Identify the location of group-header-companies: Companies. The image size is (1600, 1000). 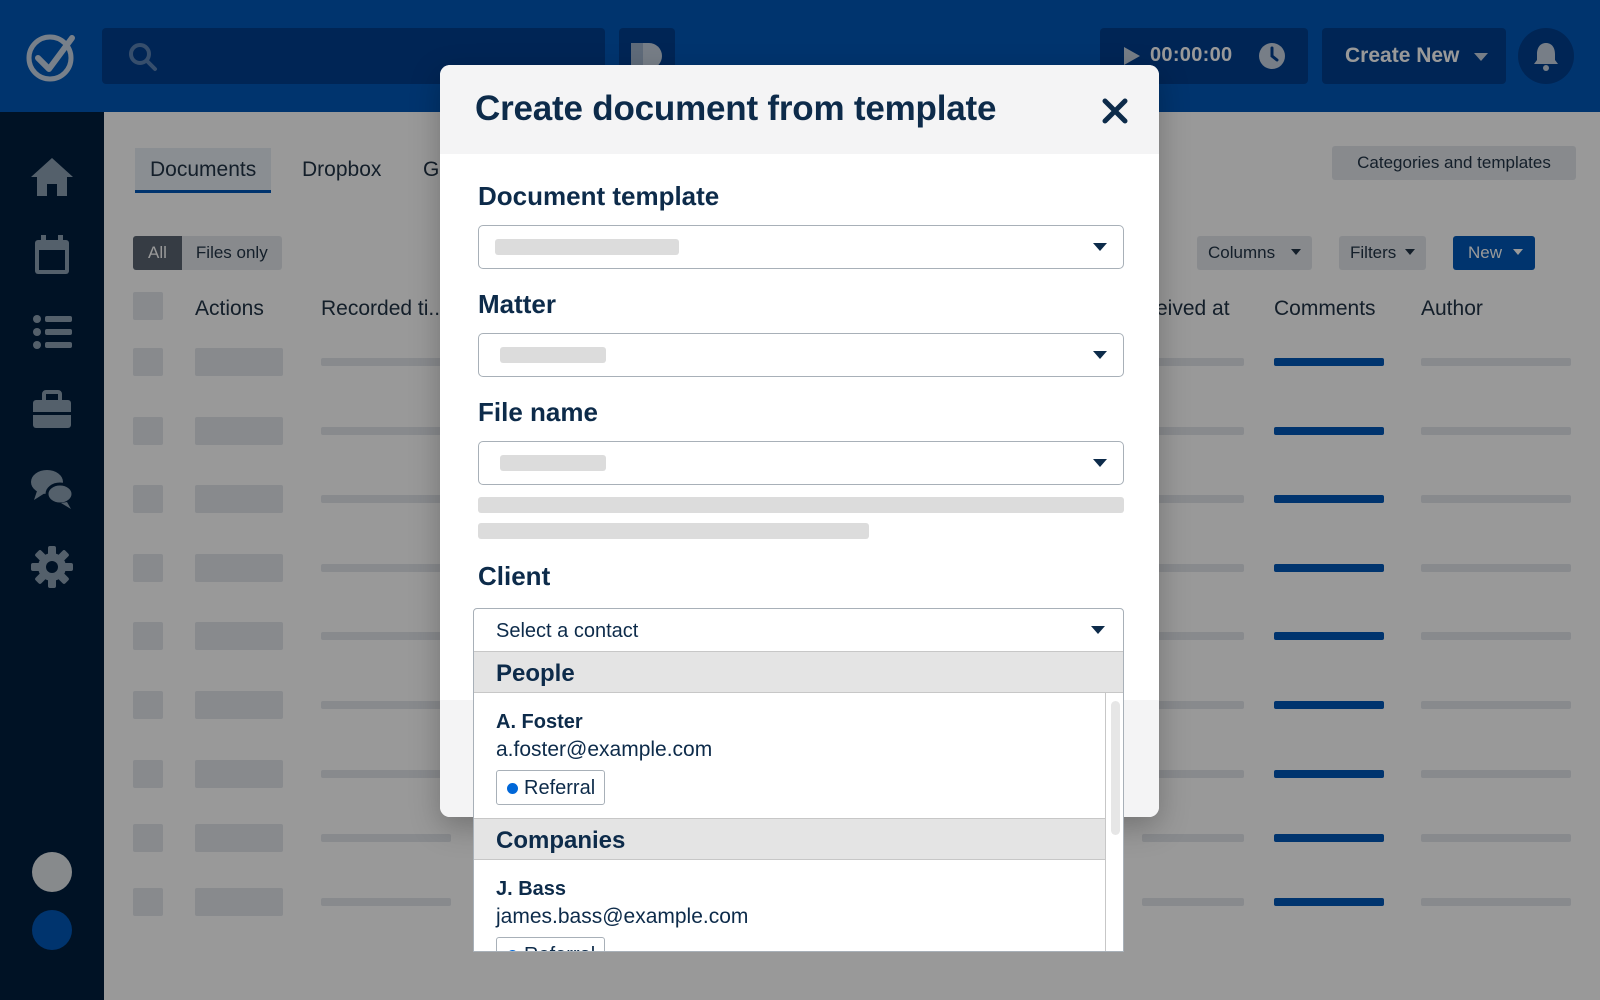
(789, 839).